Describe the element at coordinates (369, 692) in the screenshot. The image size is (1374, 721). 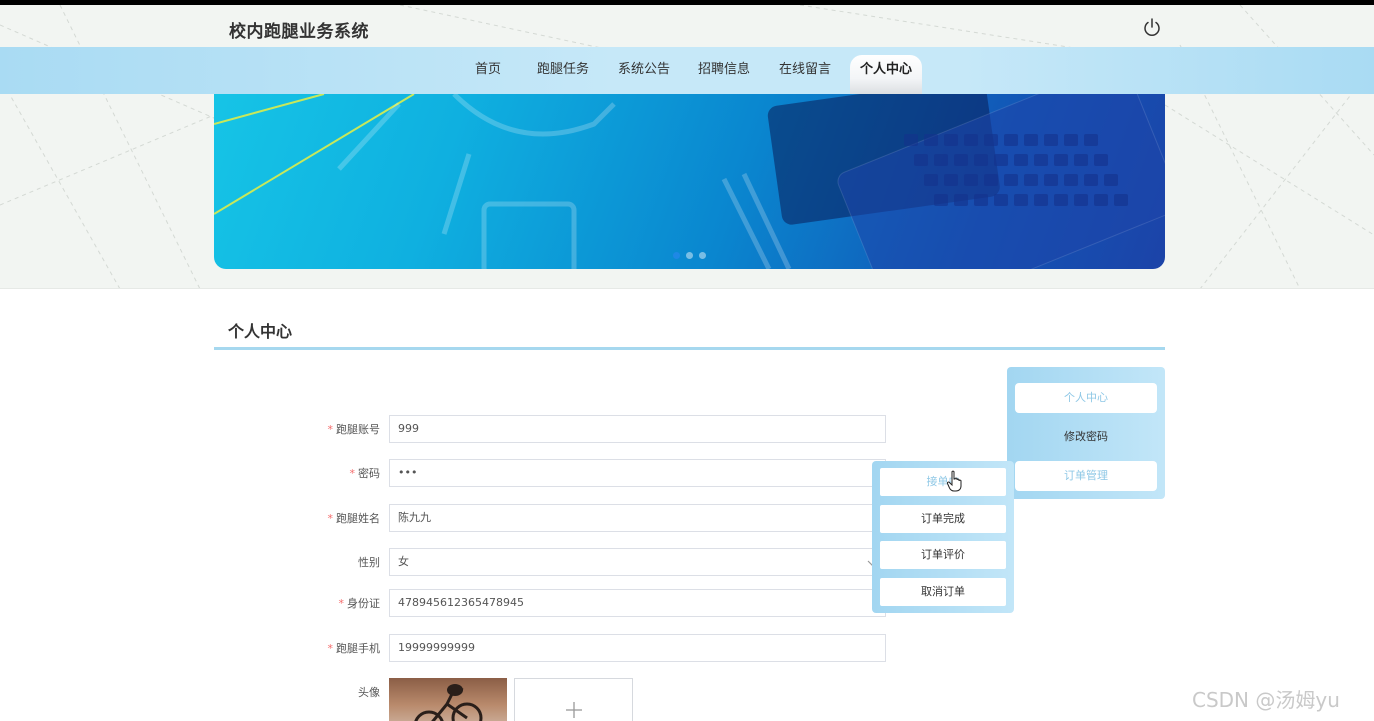
I see `avatar-label: 头像` at that location.